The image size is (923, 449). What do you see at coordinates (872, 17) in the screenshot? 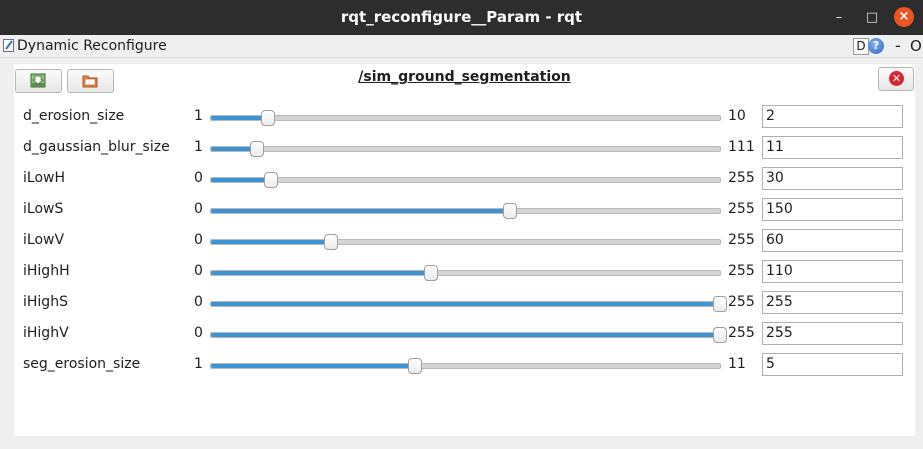
I see `maximize-button: □` at bounding box center [872, 17].